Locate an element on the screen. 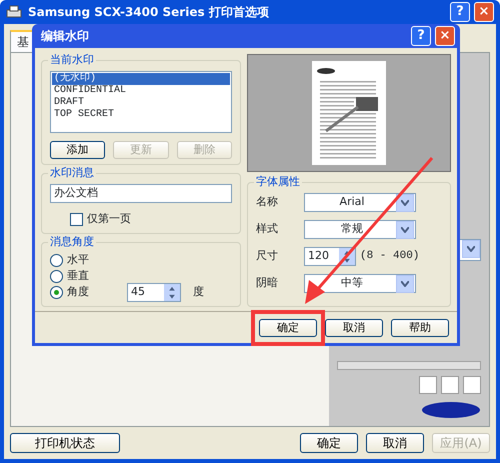 This screenshot has height=463, width=500. field-value: 中等 is located at coordinates (352, 283).